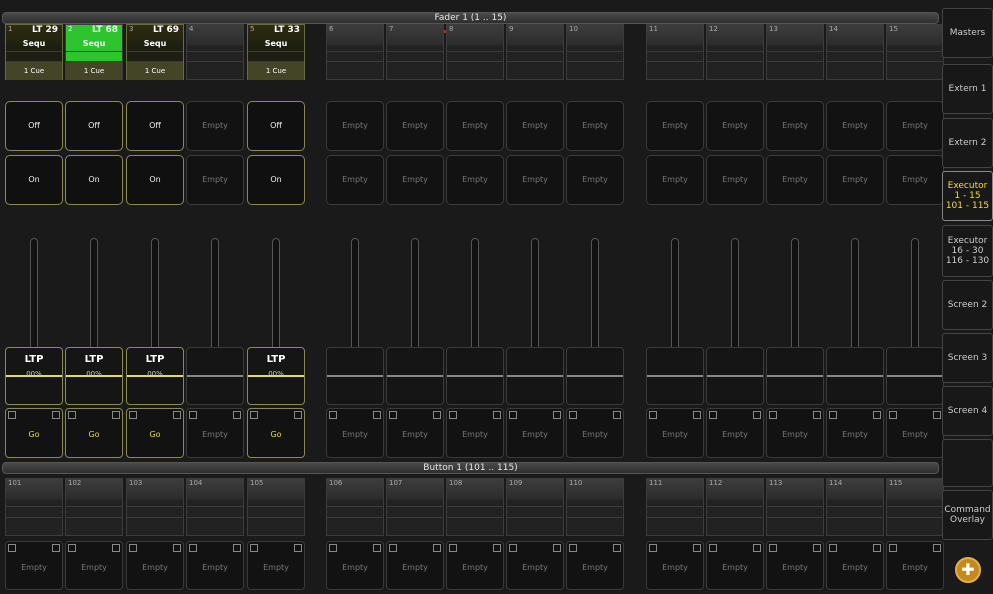 The width and height of the screenshot is (993, 594). Describe the element at coordinates (276, 507) in the screenshot. I see `button-header: 105` at that location.